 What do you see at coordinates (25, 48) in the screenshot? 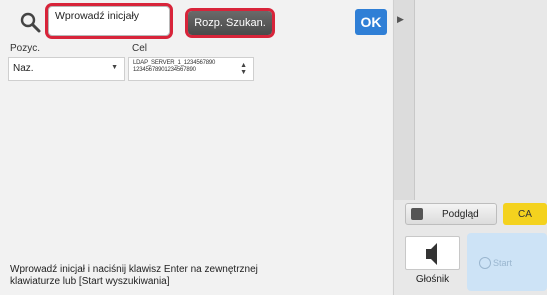
I see `item-column-label: Pozyc.` at bounding box center [25, 48].